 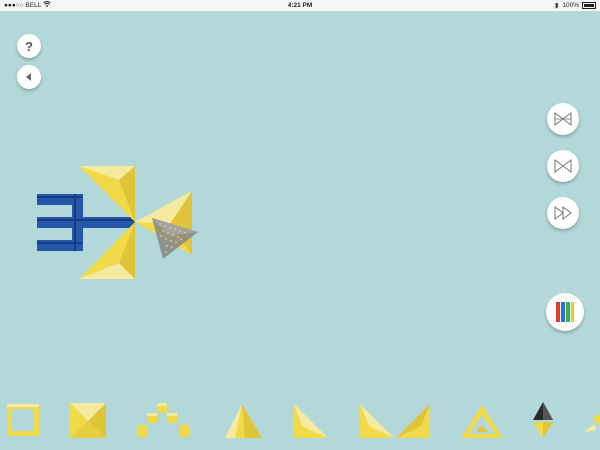 I want to click on color-palette-icon, so click(x=565, y=312).